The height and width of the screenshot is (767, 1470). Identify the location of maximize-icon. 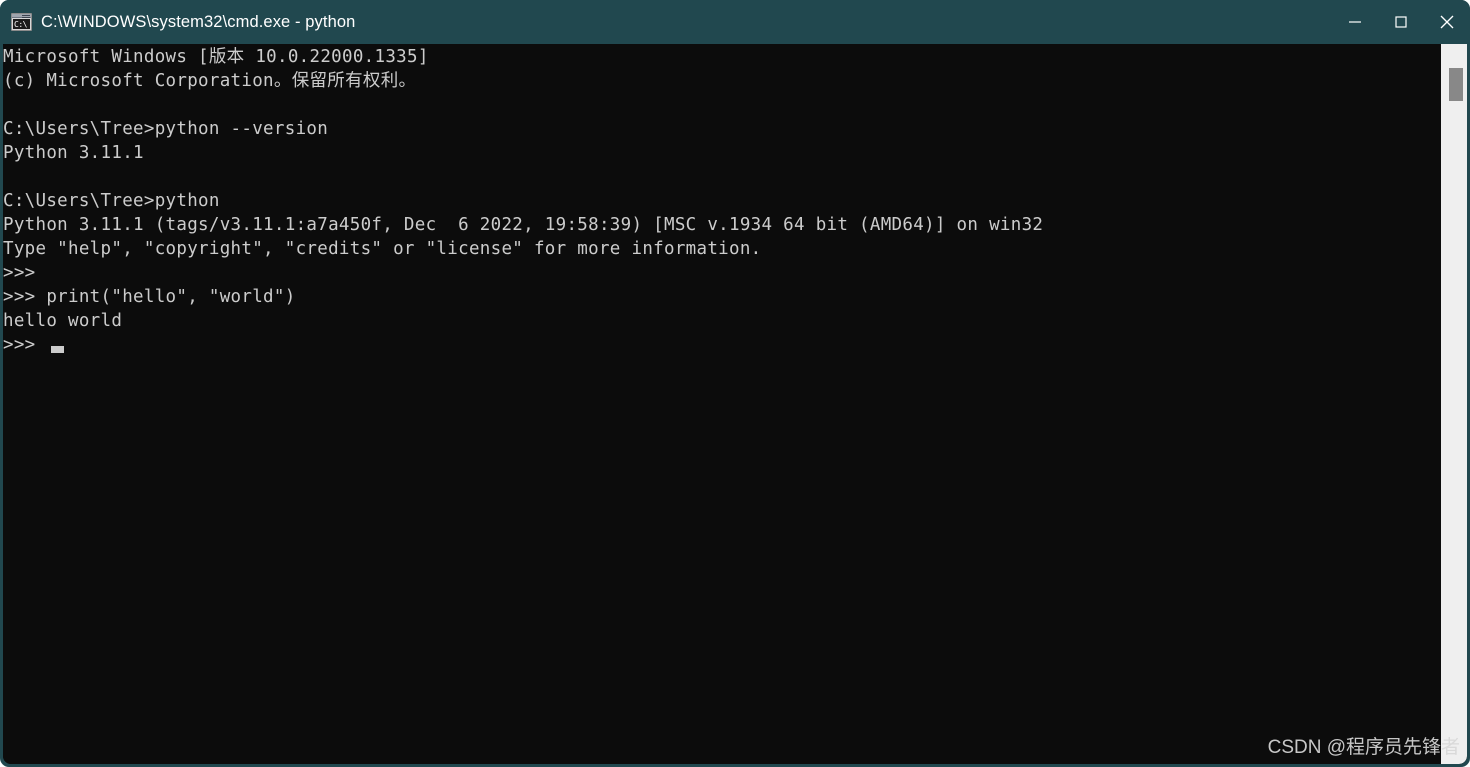
(1401, 22).